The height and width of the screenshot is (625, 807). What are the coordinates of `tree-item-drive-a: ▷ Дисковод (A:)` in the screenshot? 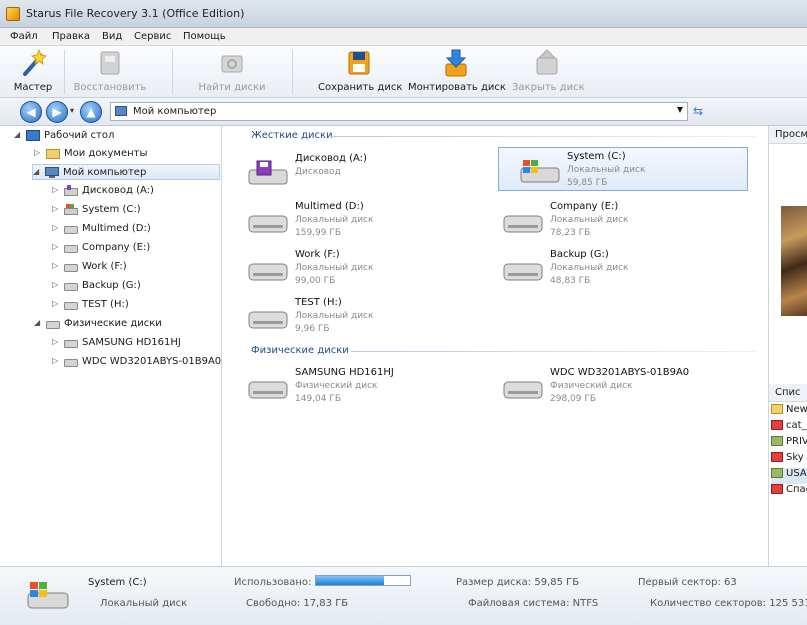 It's located at (137, 191).